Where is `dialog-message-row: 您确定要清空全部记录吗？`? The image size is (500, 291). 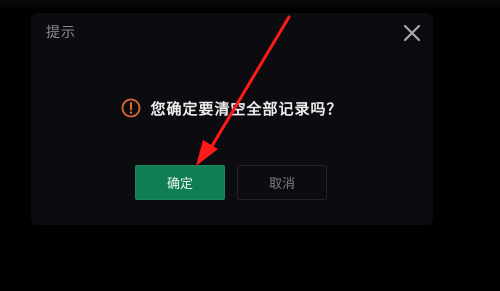
dialog-message-row: 您确定要清空全部记录吗？ is located at coordinates (232, 108).